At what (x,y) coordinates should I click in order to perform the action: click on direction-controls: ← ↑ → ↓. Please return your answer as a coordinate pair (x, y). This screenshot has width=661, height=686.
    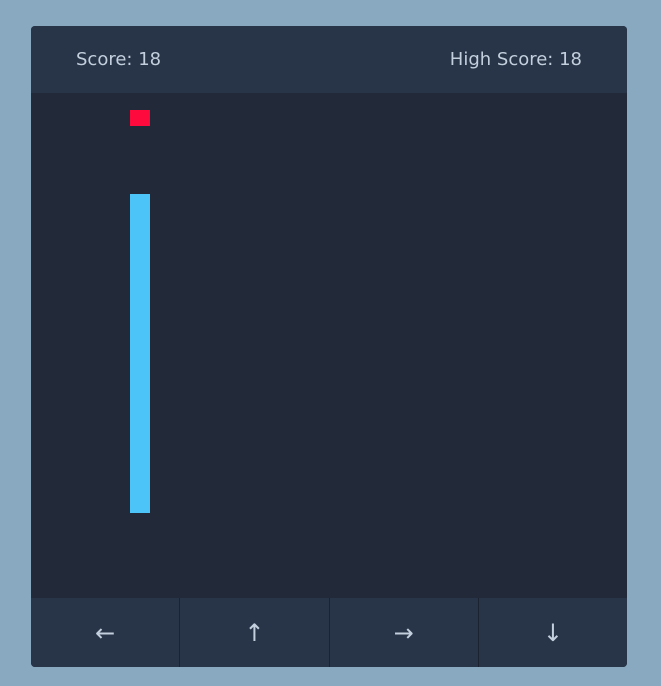
    Looking at the image, I should click on (329, 632).